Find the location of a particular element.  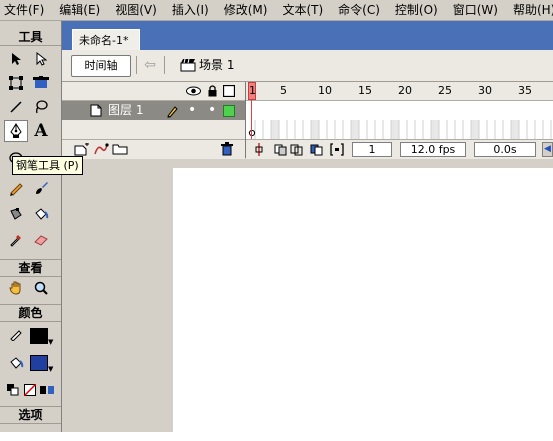

add-motion-guide-icon is located at coordinates (101, 149).